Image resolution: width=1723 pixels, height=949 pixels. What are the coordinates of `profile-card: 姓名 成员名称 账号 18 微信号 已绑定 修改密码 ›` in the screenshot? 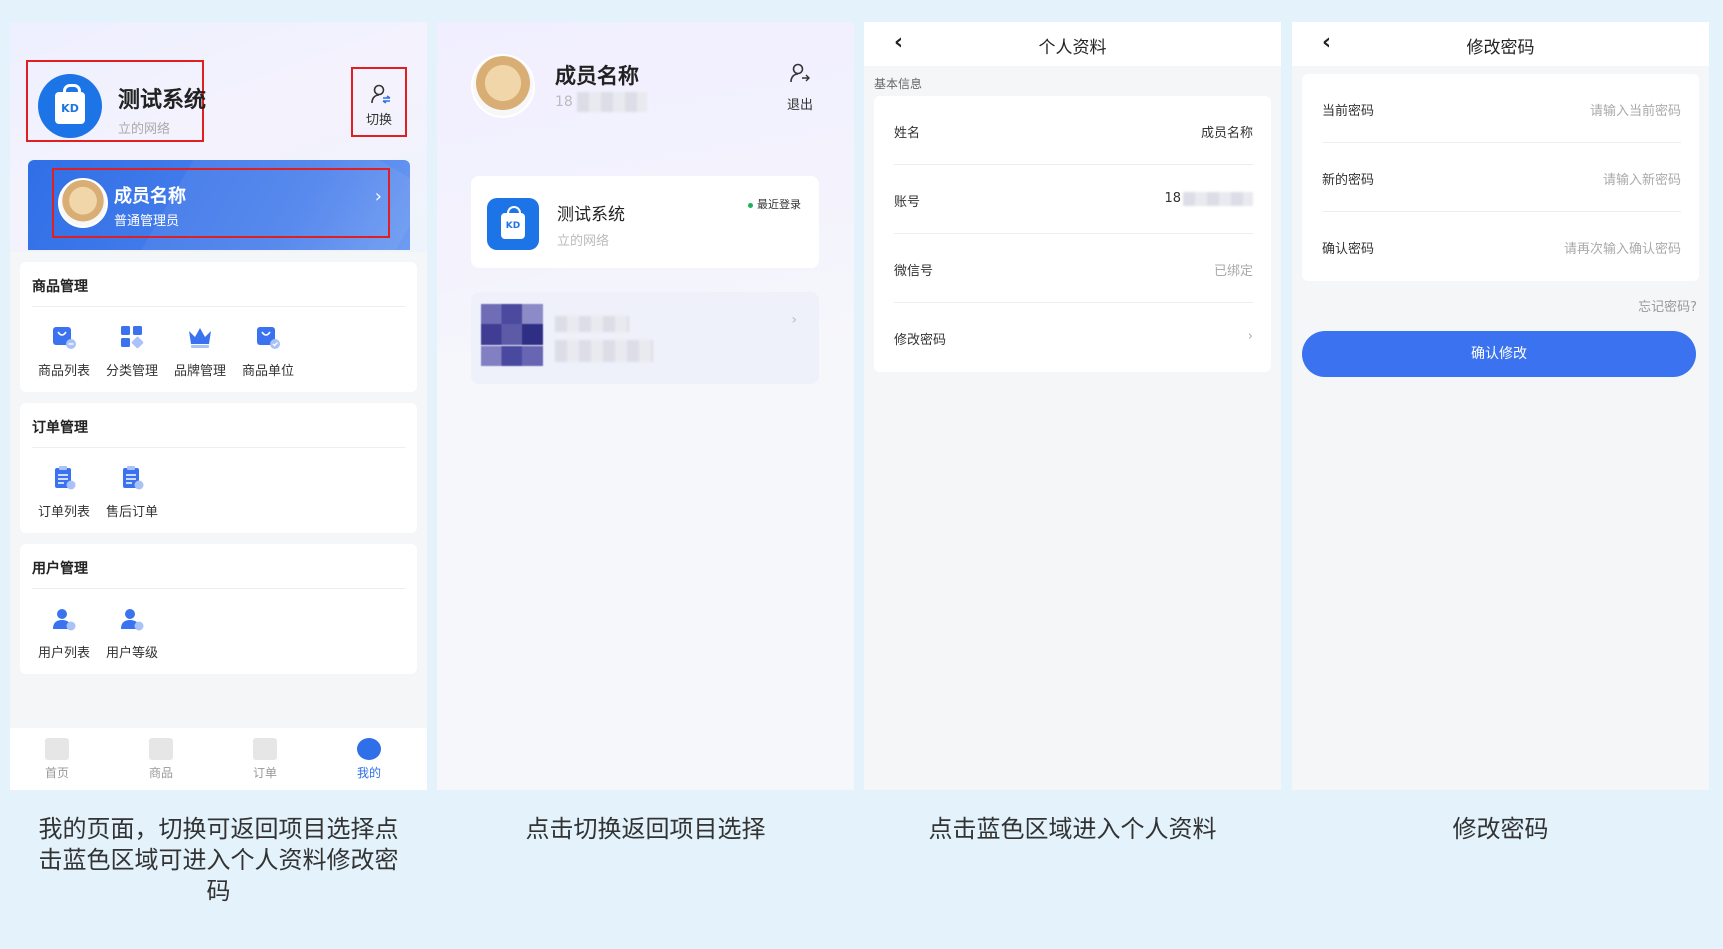 It's located at (1072, 234).